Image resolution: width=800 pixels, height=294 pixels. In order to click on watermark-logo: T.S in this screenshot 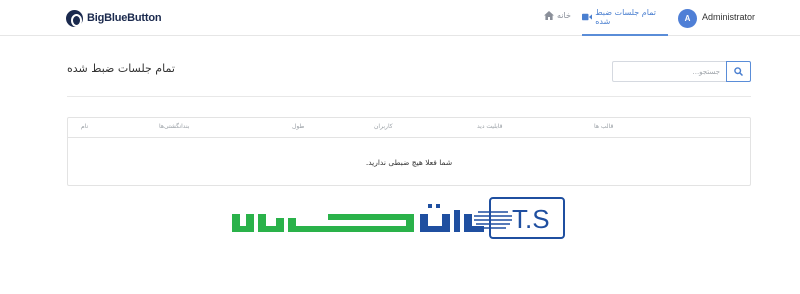, I will do `click(398, 218)`.